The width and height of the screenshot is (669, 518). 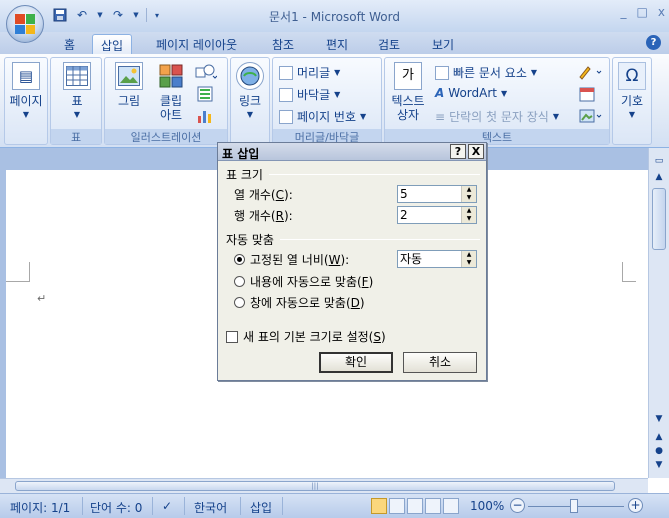 I want to click on rows-value: 2, so click(x=404, y=215).